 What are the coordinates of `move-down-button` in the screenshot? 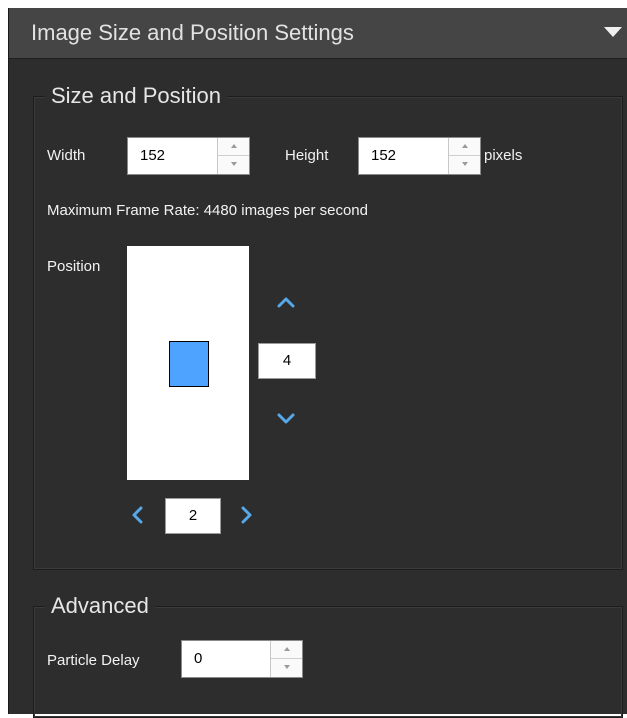 It's located at (286, 418).